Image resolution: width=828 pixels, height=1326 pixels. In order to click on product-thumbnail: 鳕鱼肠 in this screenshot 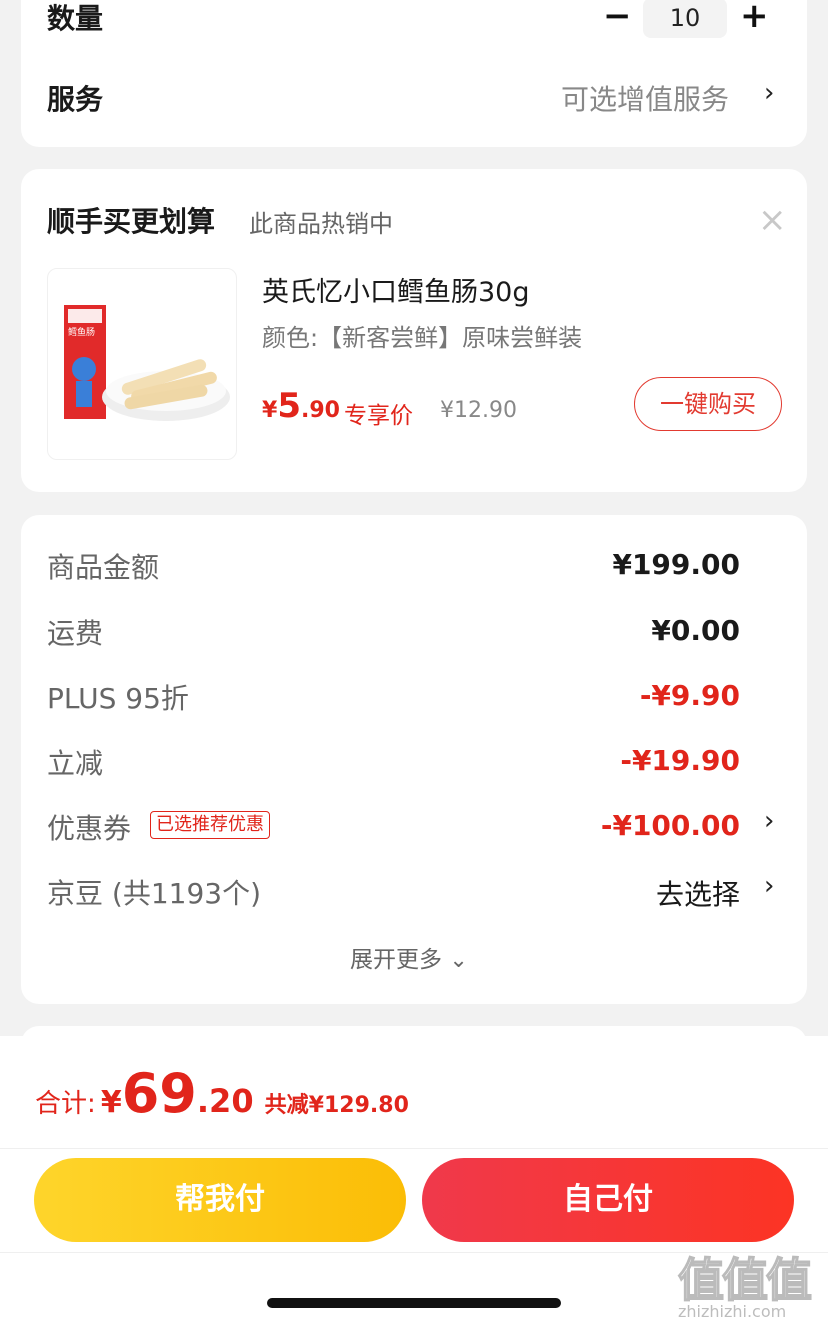, I will do `click(142, 364)`.